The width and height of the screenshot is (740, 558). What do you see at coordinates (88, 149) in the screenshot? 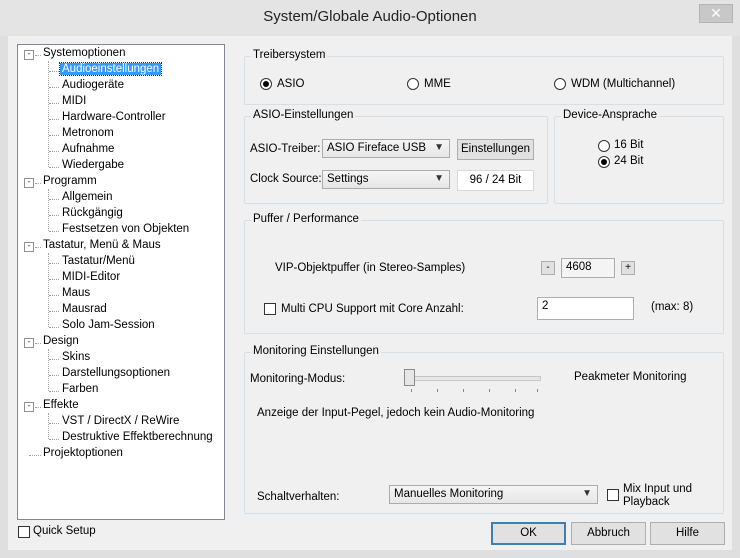
I see `tree-item: Aufnahme` at bounding box center [88, 149].